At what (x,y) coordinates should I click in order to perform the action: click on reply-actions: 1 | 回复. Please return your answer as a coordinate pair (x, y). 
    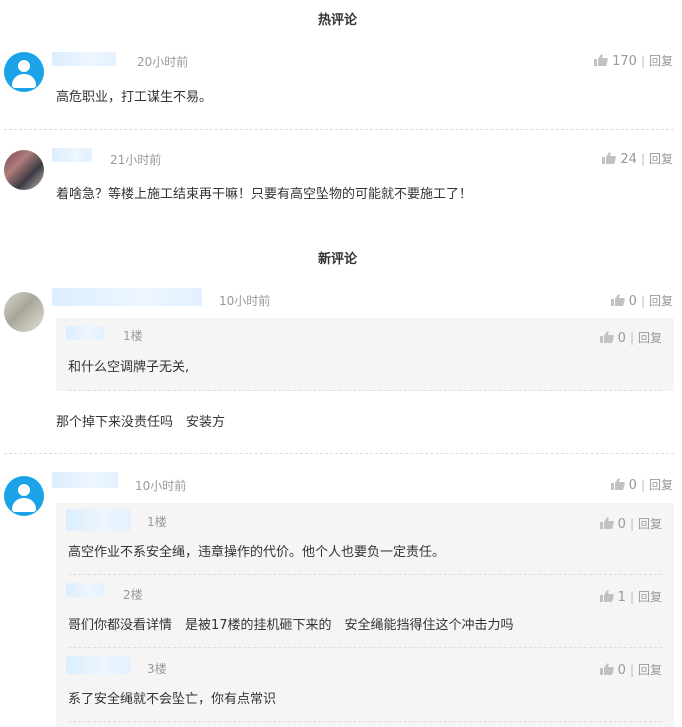
    Looking at the image, I should click on (631, 596).